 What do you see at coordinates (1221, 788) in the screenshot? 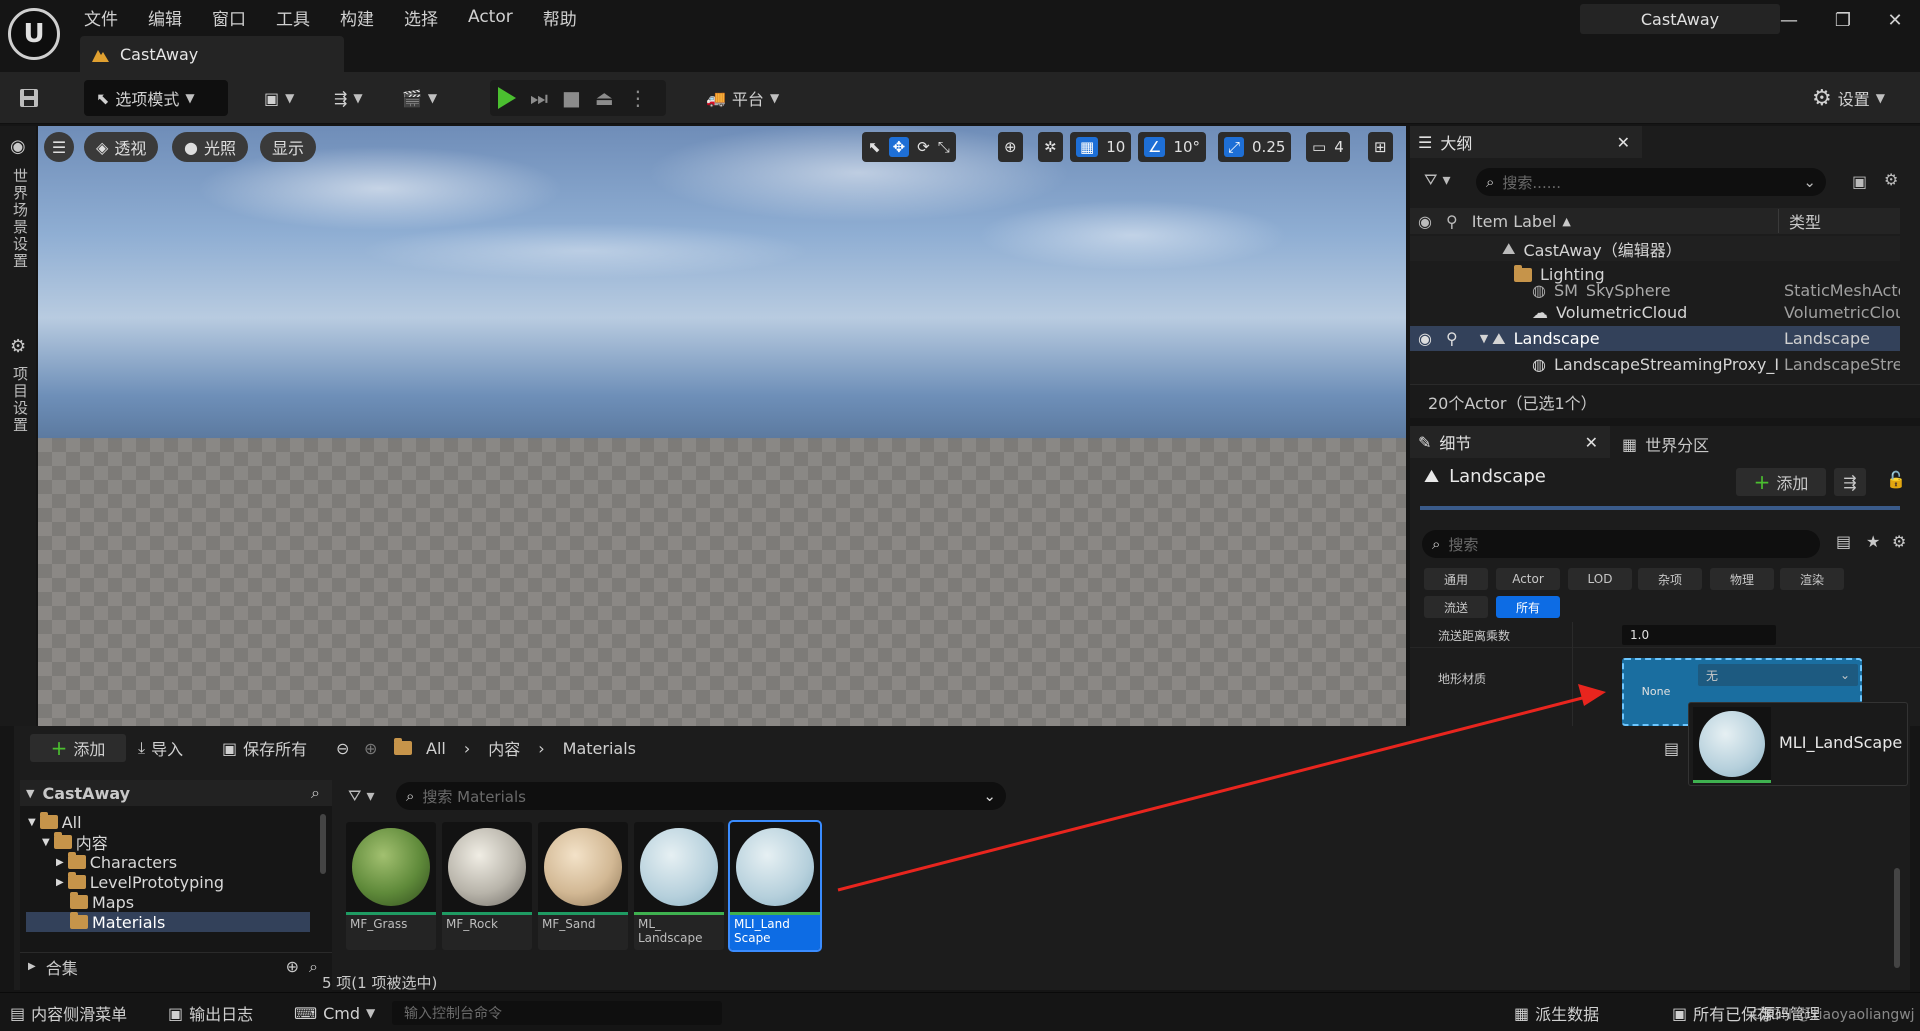
I see `annotation-arrow` at bounding box center [1221, 788].